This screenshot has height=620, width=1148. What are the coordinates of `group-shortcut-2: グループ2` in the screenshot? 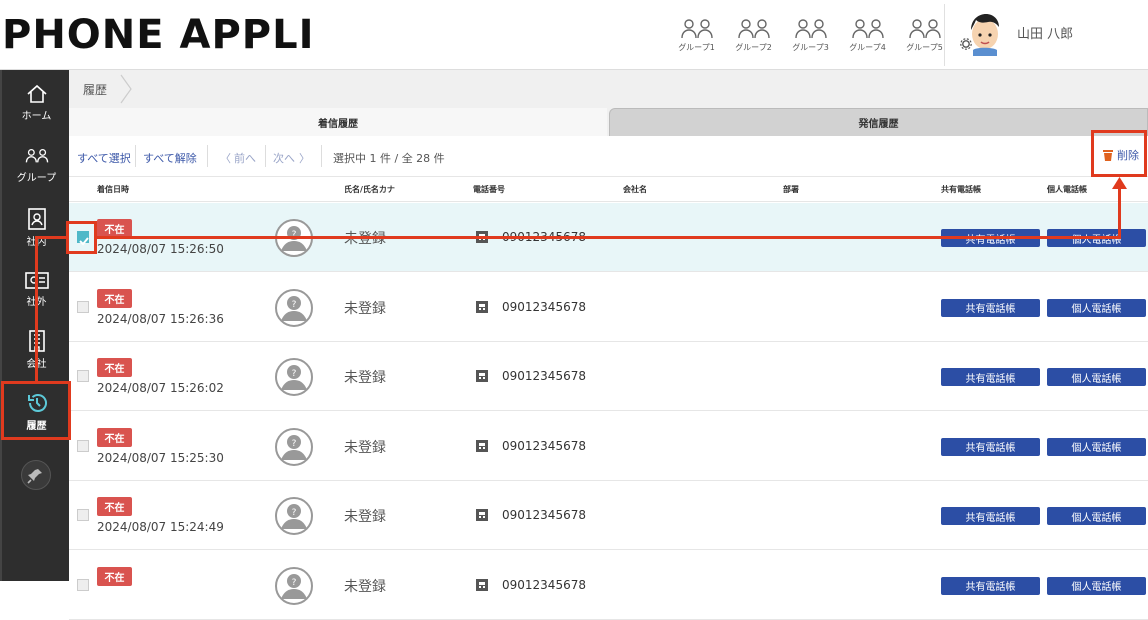 It's located at (753, 35).